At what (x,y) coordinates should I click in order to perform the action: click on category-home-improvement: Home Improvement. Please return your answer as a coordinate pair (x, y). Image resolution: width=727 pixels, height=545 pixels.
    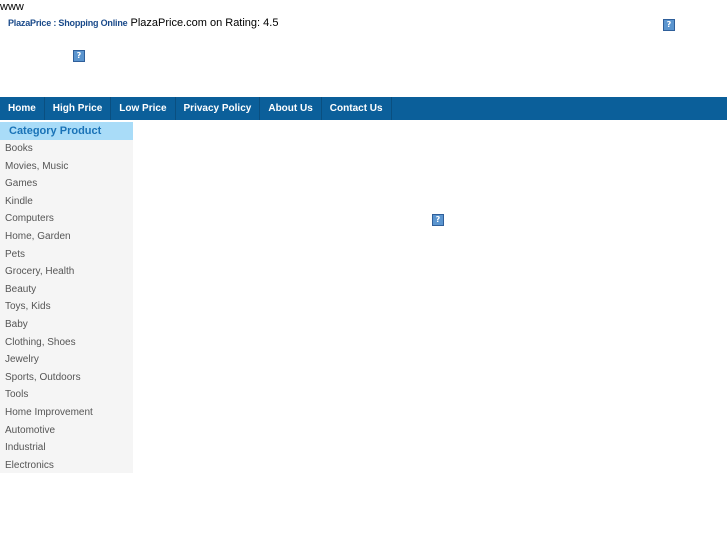
    Looking at the image, I should click on (66, 413).